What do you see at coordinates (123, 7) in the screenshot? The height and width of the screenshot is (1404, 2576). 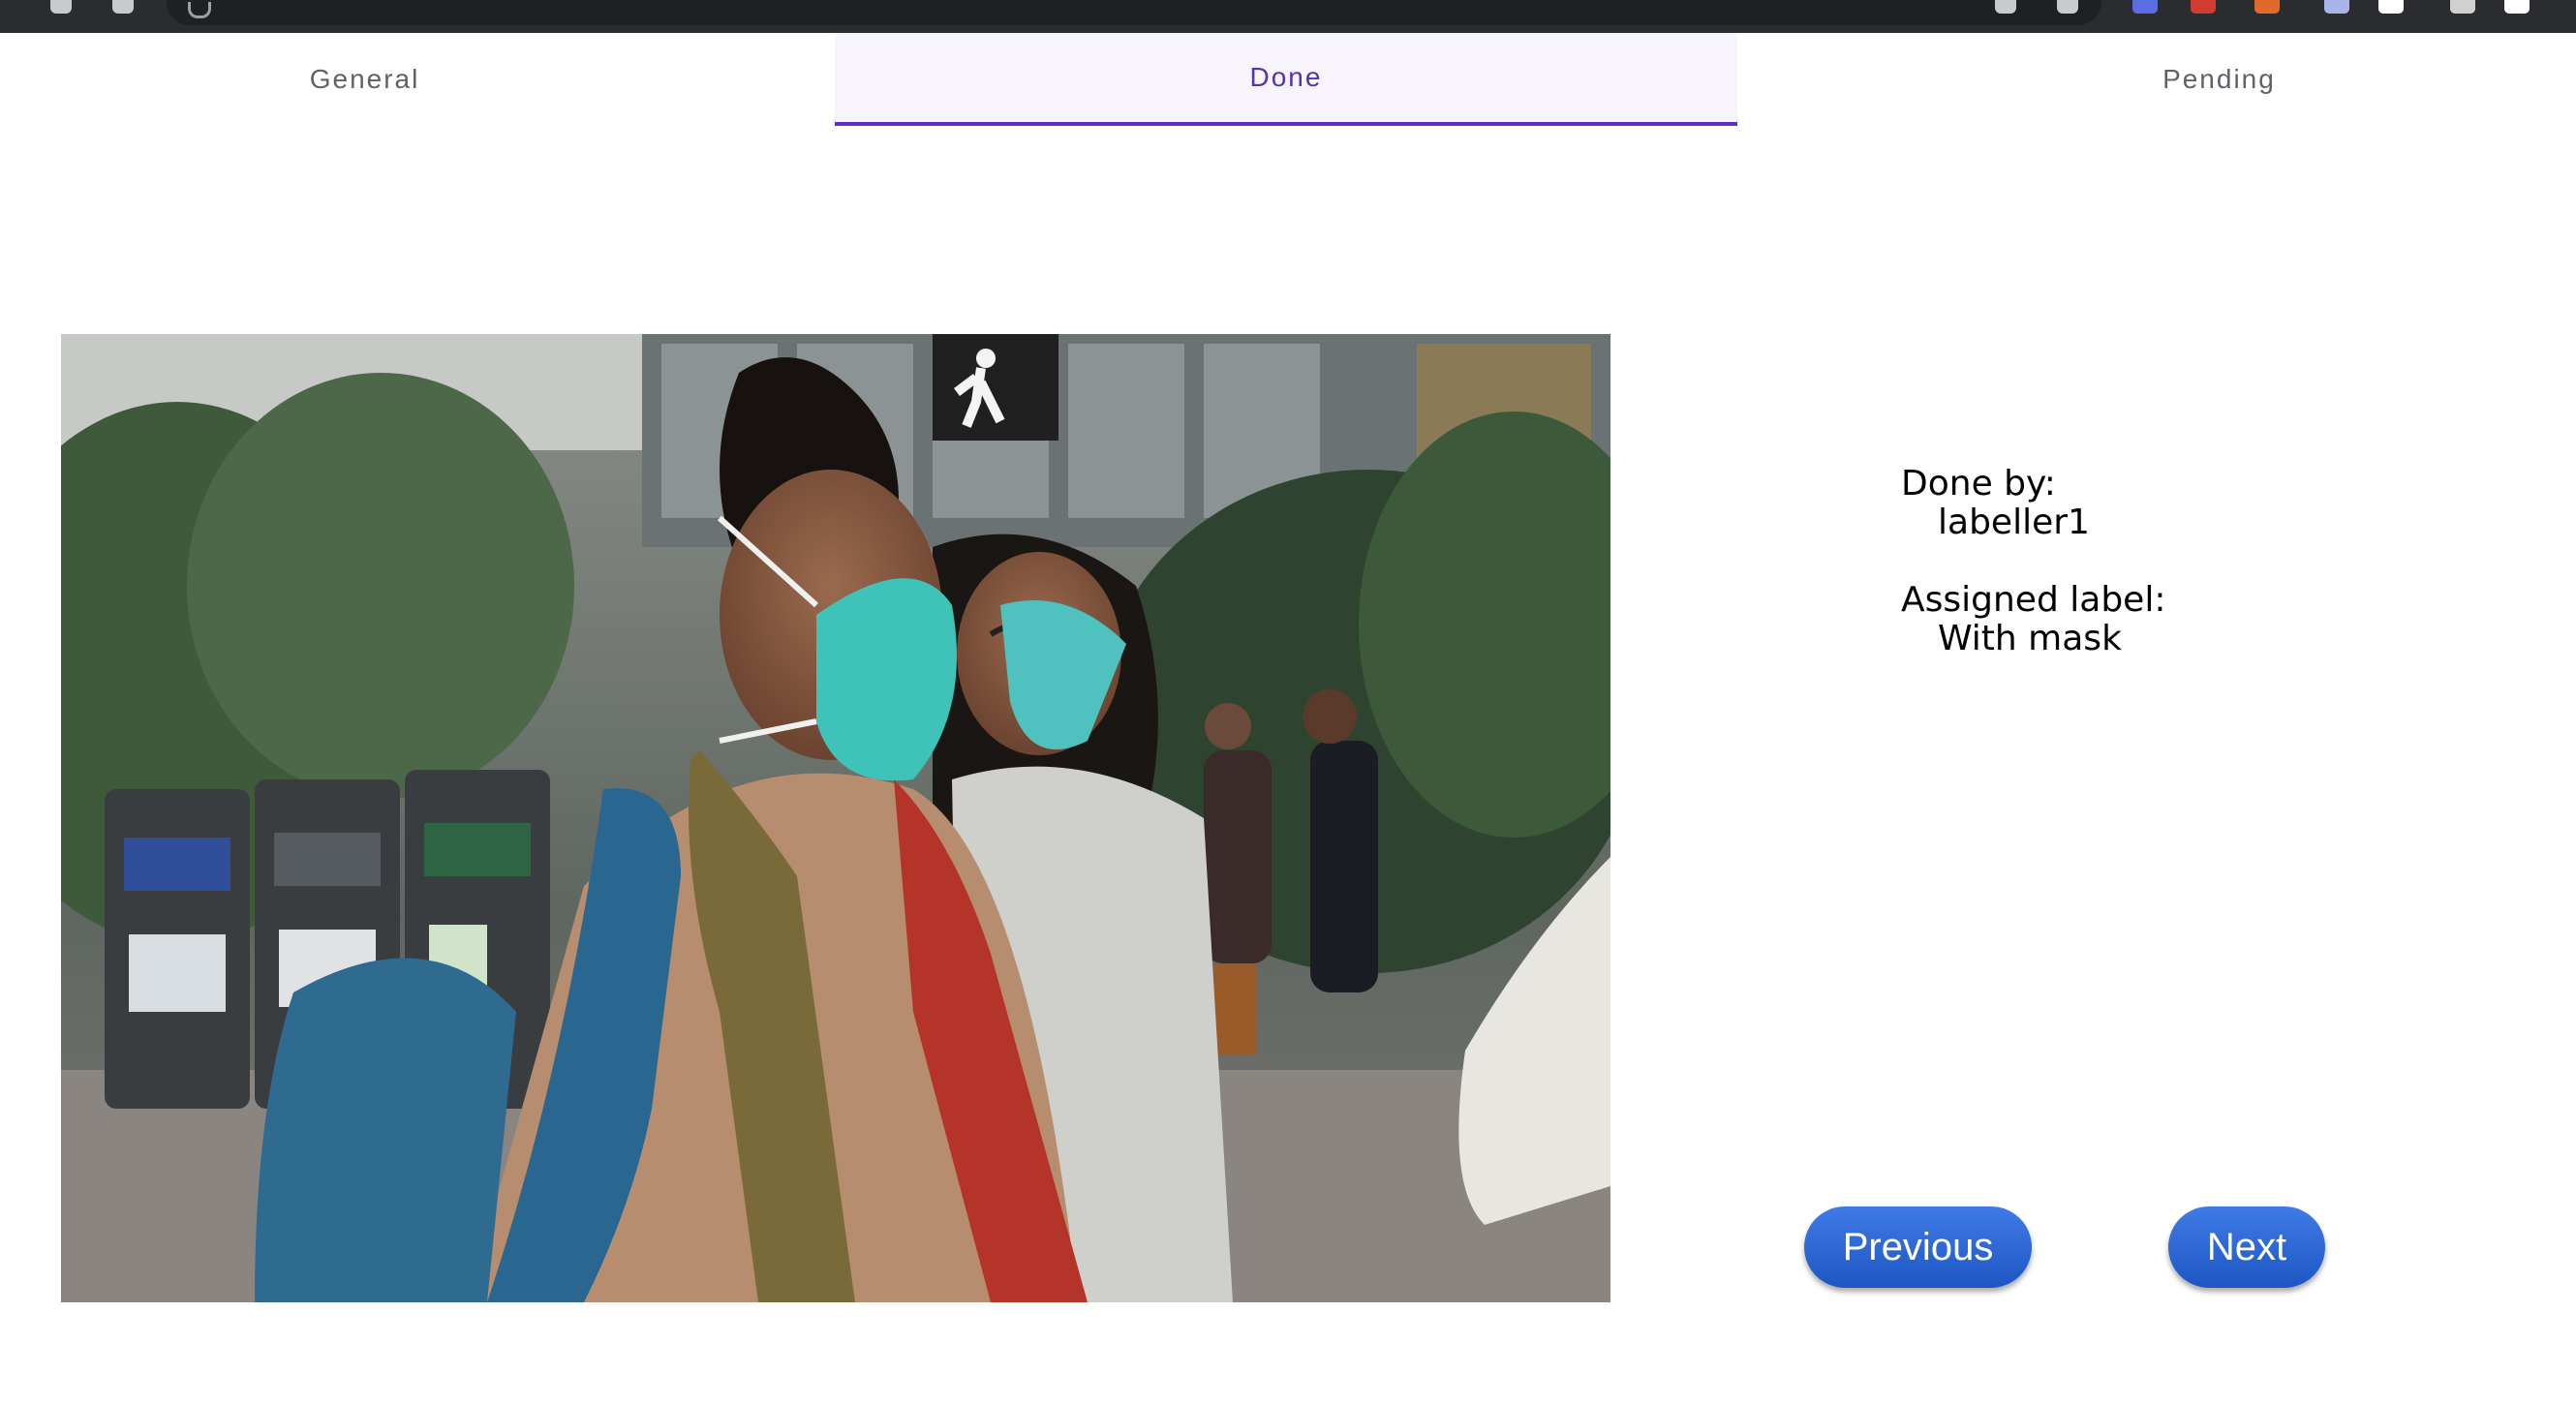 I see `home-icon` at bounding box center [123, 7].